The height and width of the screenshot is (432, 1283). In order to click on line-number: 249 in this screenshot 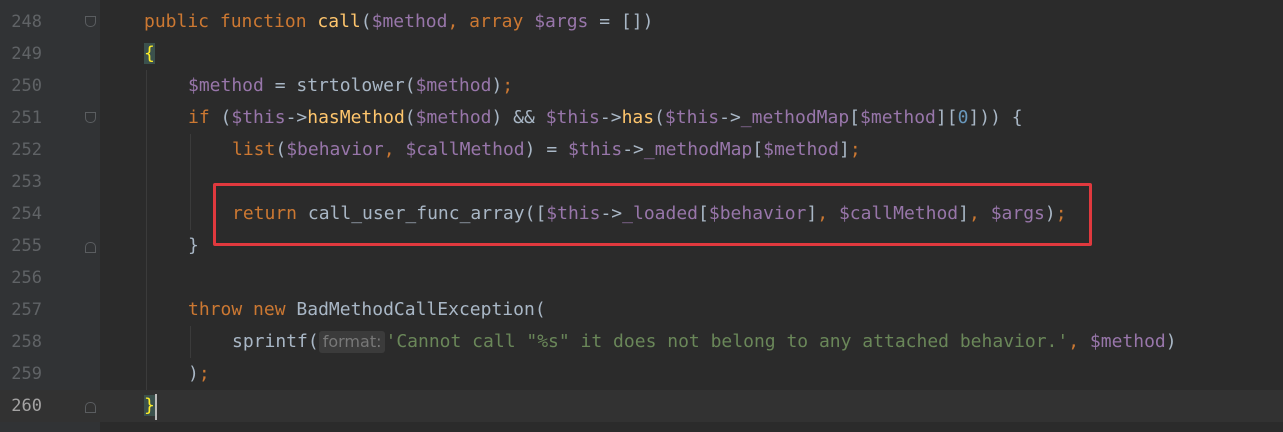, I will do `click(26, 54)`.